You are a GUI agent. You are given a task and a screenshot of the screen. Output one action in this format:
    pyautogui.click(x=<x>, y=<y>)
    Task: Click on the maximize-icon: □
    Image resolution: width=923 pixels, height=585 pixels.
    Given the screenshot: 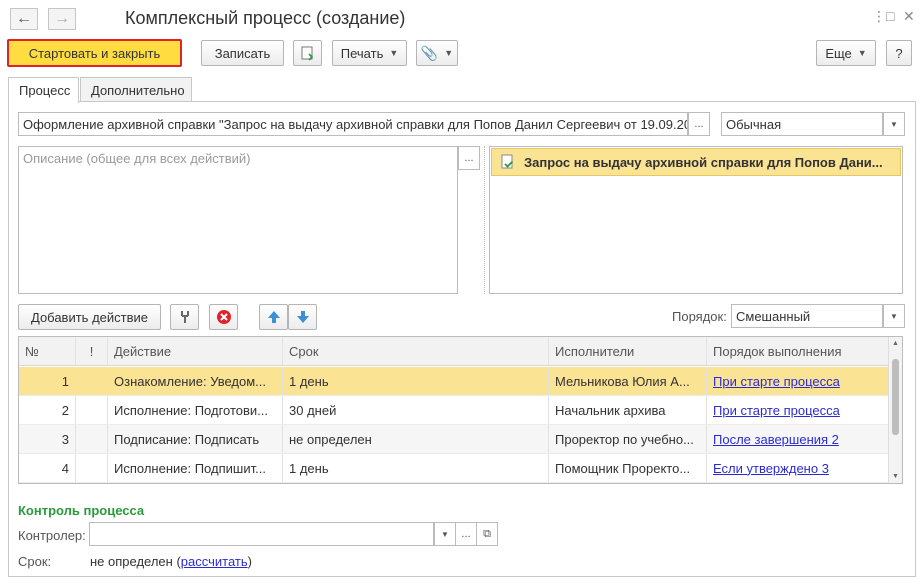 What is the action you would take?
    pyautogui.click(x=890, y=16)
    